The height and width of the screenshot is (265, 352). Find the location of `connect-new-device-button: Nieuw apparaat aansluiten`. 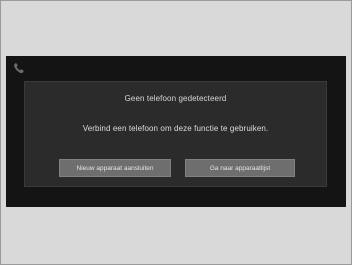

connect-new-device-button: Nieuw apparaat aansluiten is located at coordinates (115, 168).